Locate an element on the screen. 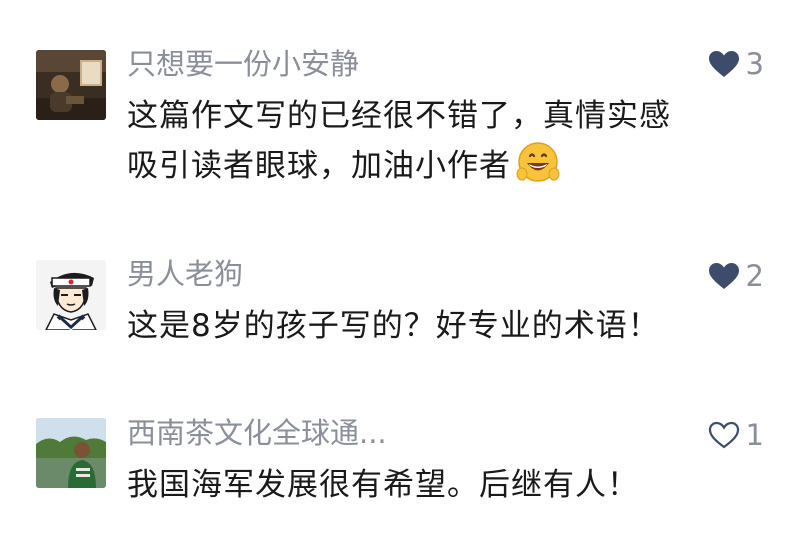 Image resolution: width=800 pixels, height=542 pixels. comment-text: 这是8岁的孩子写的？好专业的术语！ is located at coordinates (447, 326).